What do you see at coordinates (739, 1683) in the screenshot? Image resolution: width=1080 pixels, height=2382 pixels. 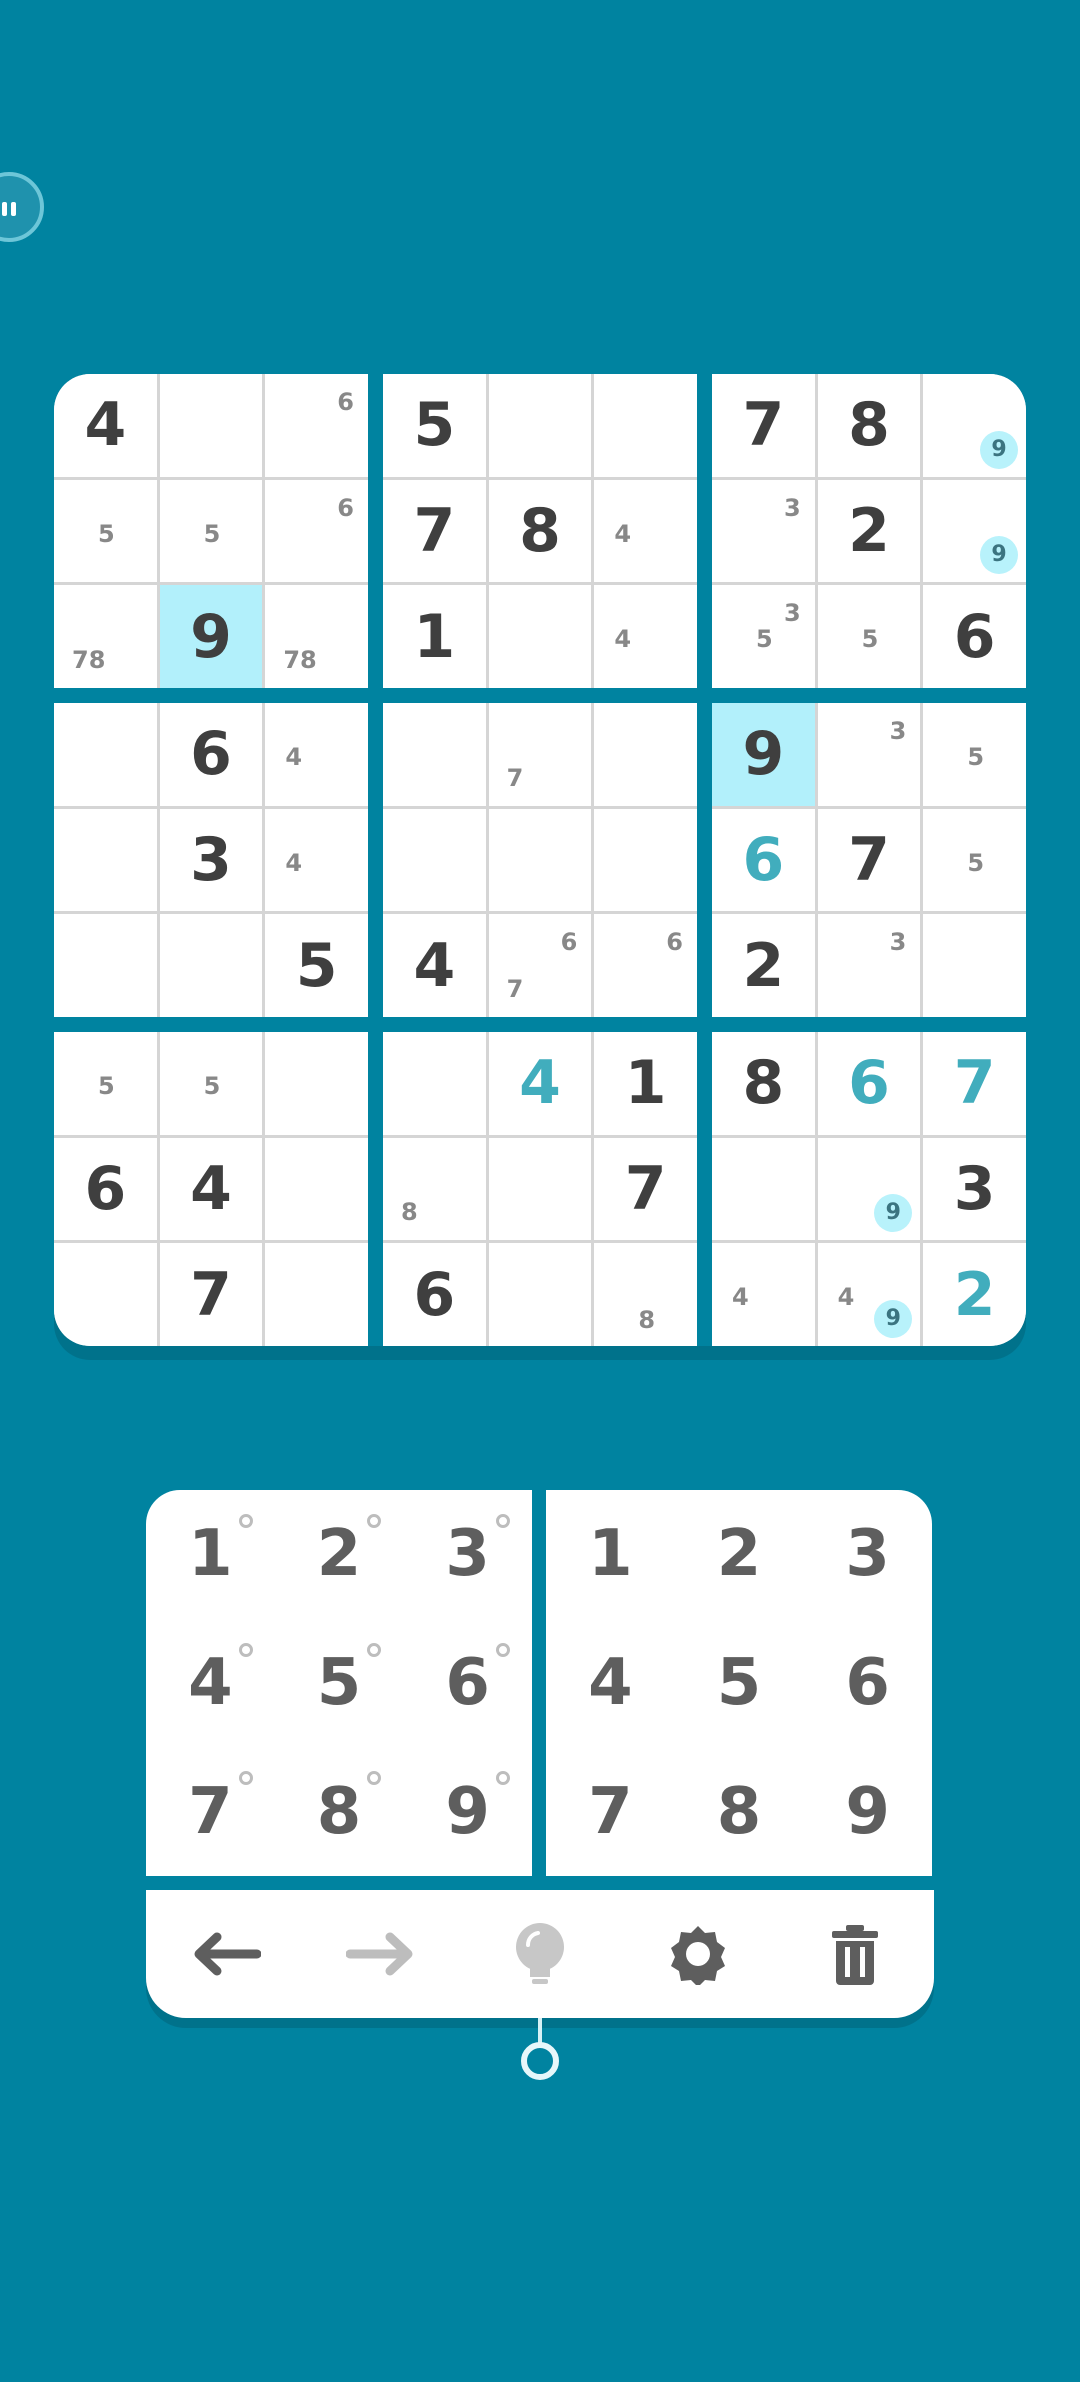 I see `number-key: 5` at bounding box center [739, 1683].